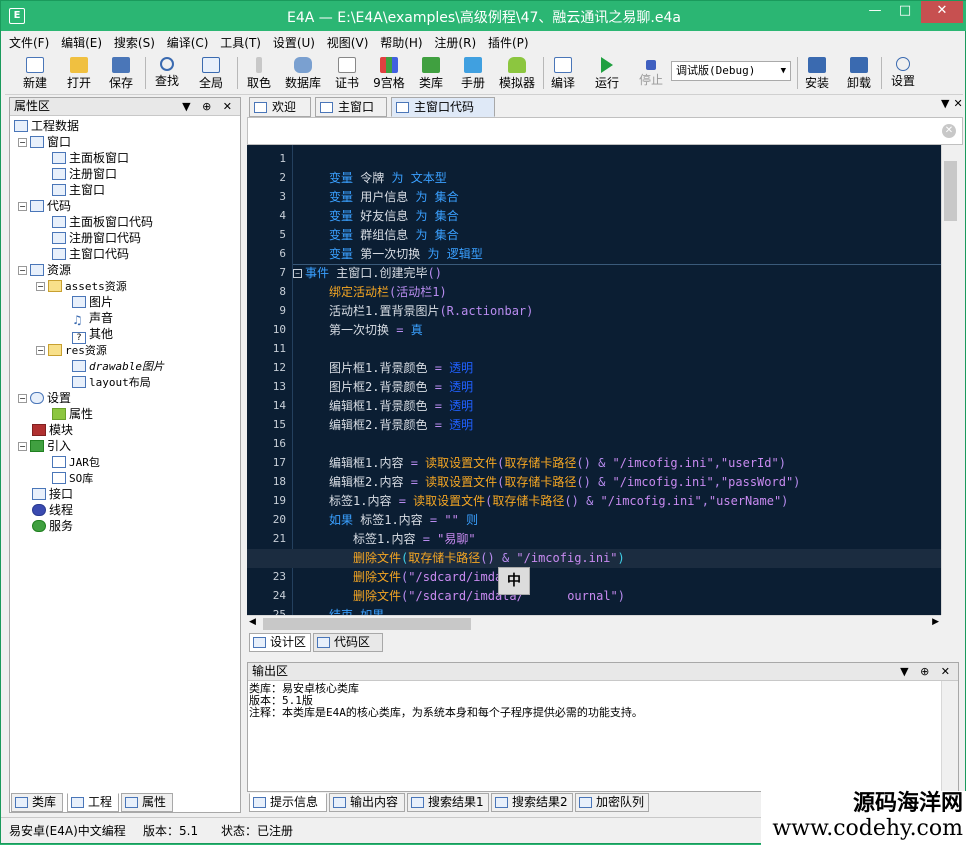  Describe the element at coordinates (731, 71) in the screenshot. I see `build-mode-select: 调试版(Debug) ▼` at that location.